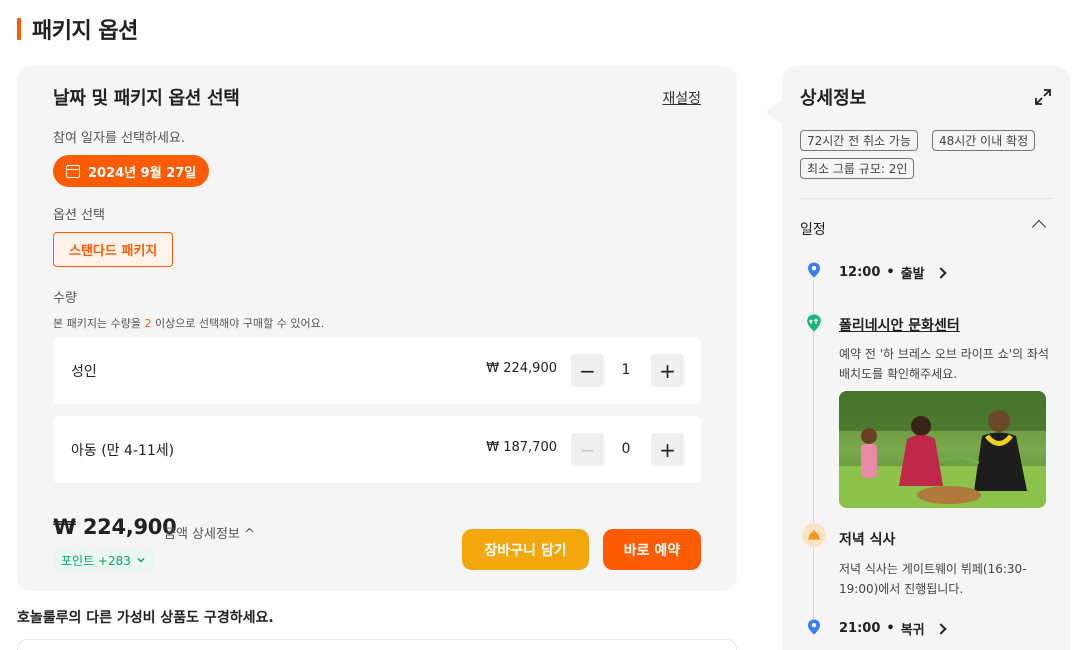  Describe the element at coordinates (681, 98) in the screenshot. I see `reset-link: 재설정` at that location.